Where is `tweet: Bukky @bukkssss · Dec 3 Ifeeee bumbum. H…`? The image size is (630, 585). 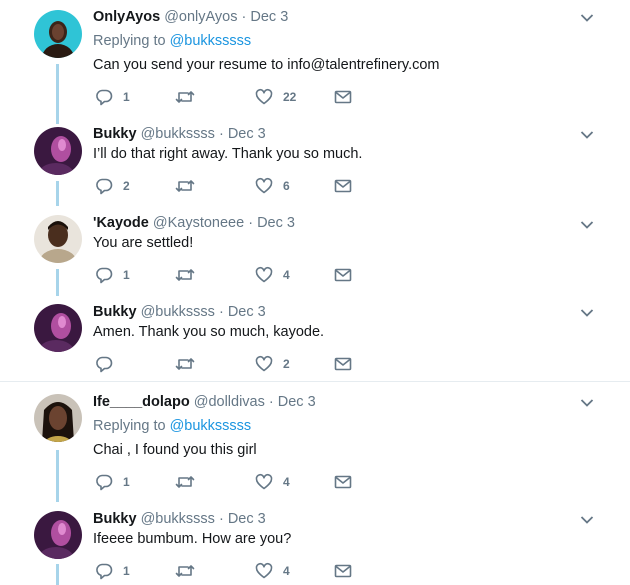
tweet: Bukky @bukkssss · Dec 3 Ifeeee bumbum. H… is located at coordinates (315, 543).